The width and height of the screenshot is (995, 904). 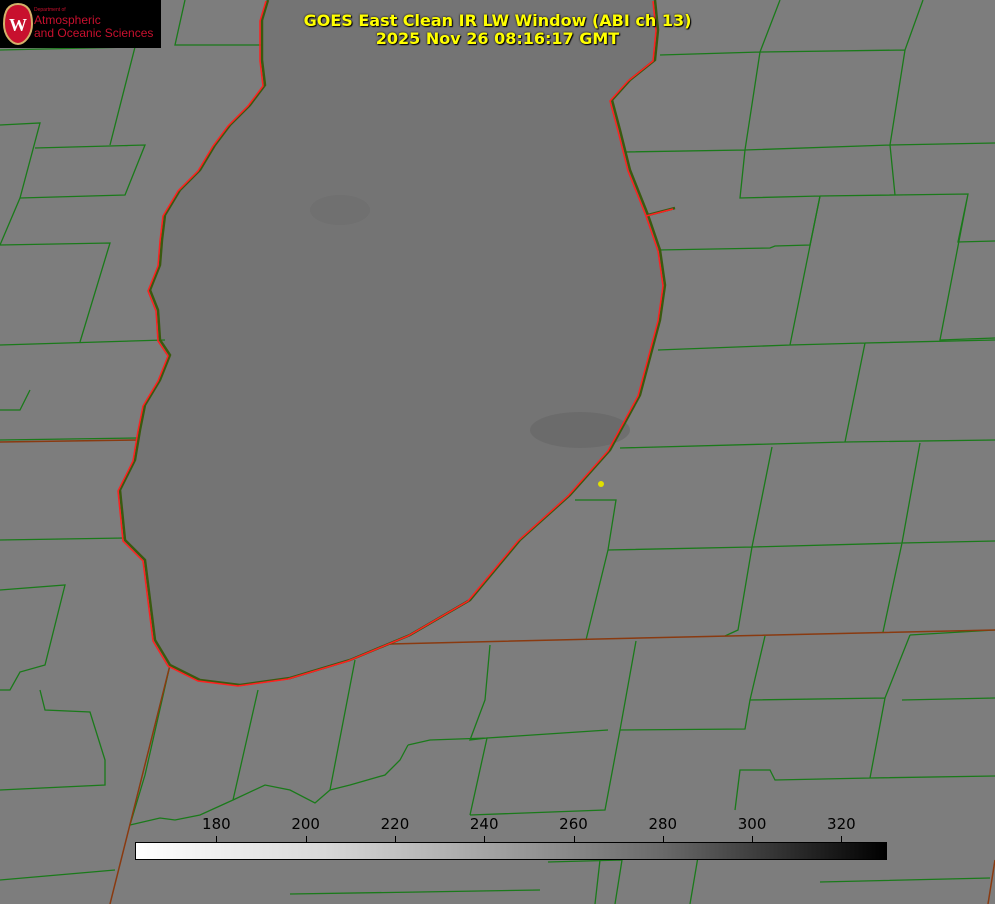 What do you see at coordinates (841, 824) in the screenshot?
I see `colorbar-tick-label: 320` at bounding box center [841, 824].